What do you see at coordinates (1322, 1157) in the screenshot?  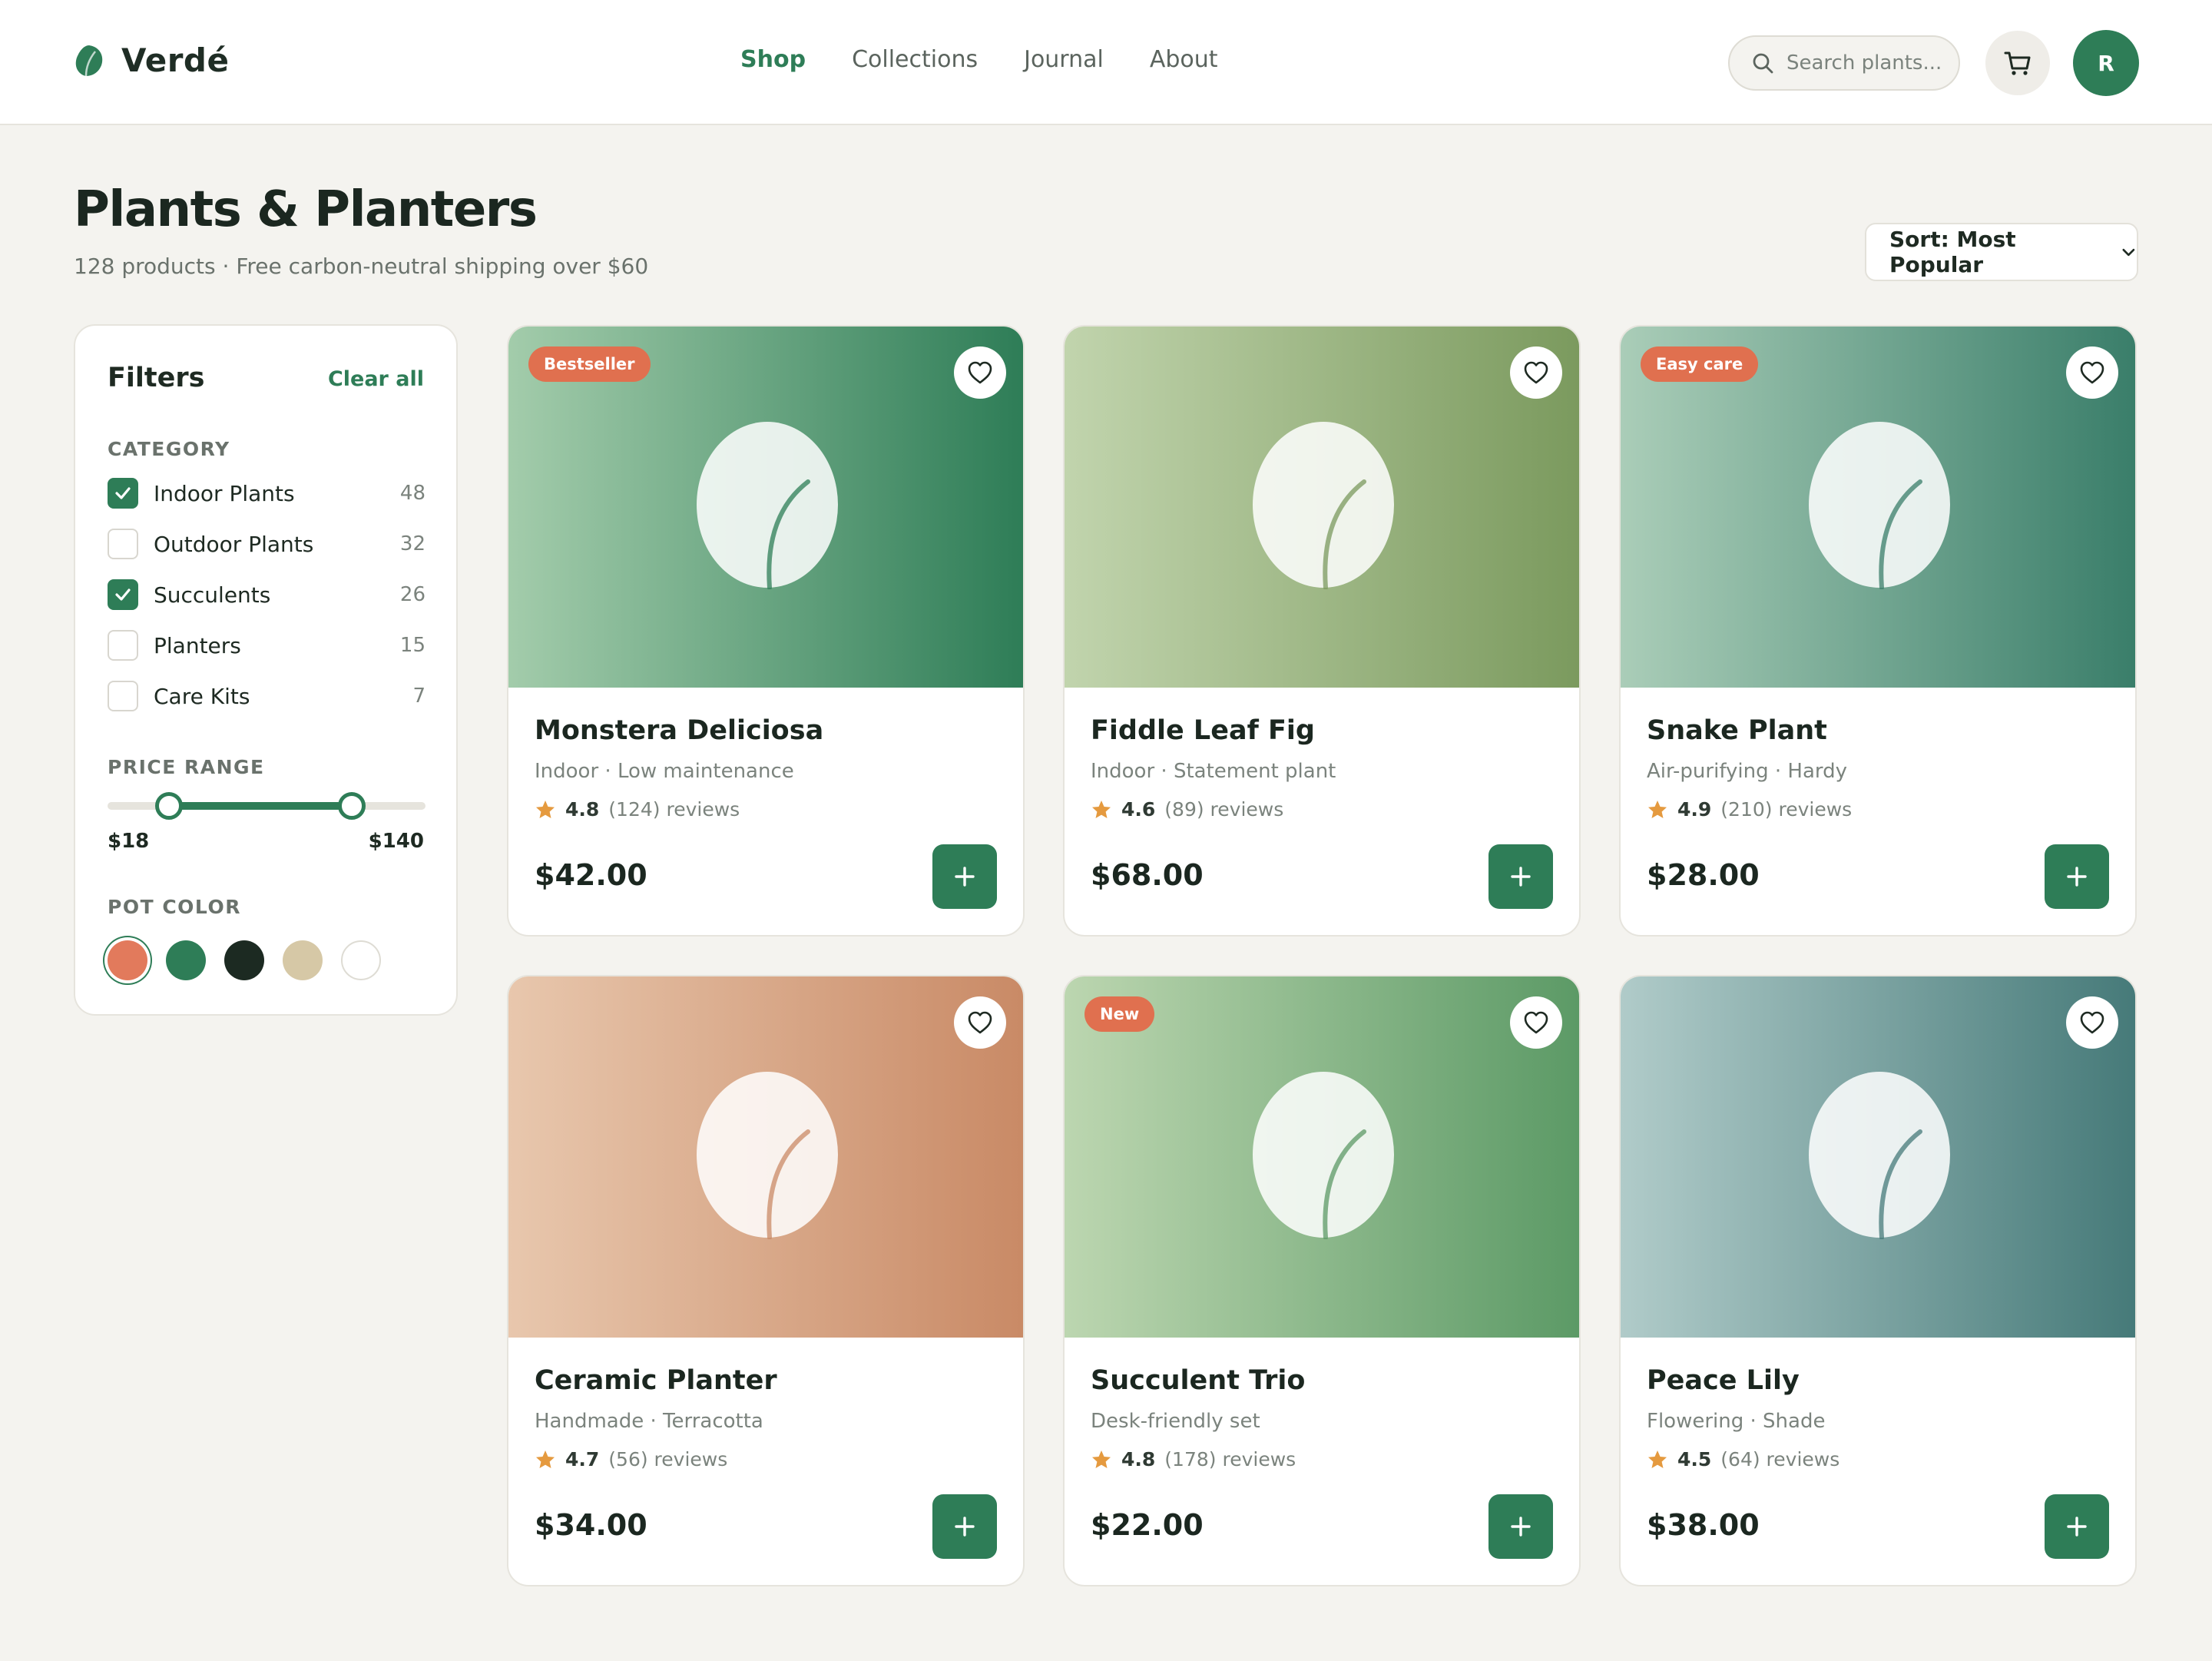 I see `product-image: New` at bounding box center [1322, 1157].